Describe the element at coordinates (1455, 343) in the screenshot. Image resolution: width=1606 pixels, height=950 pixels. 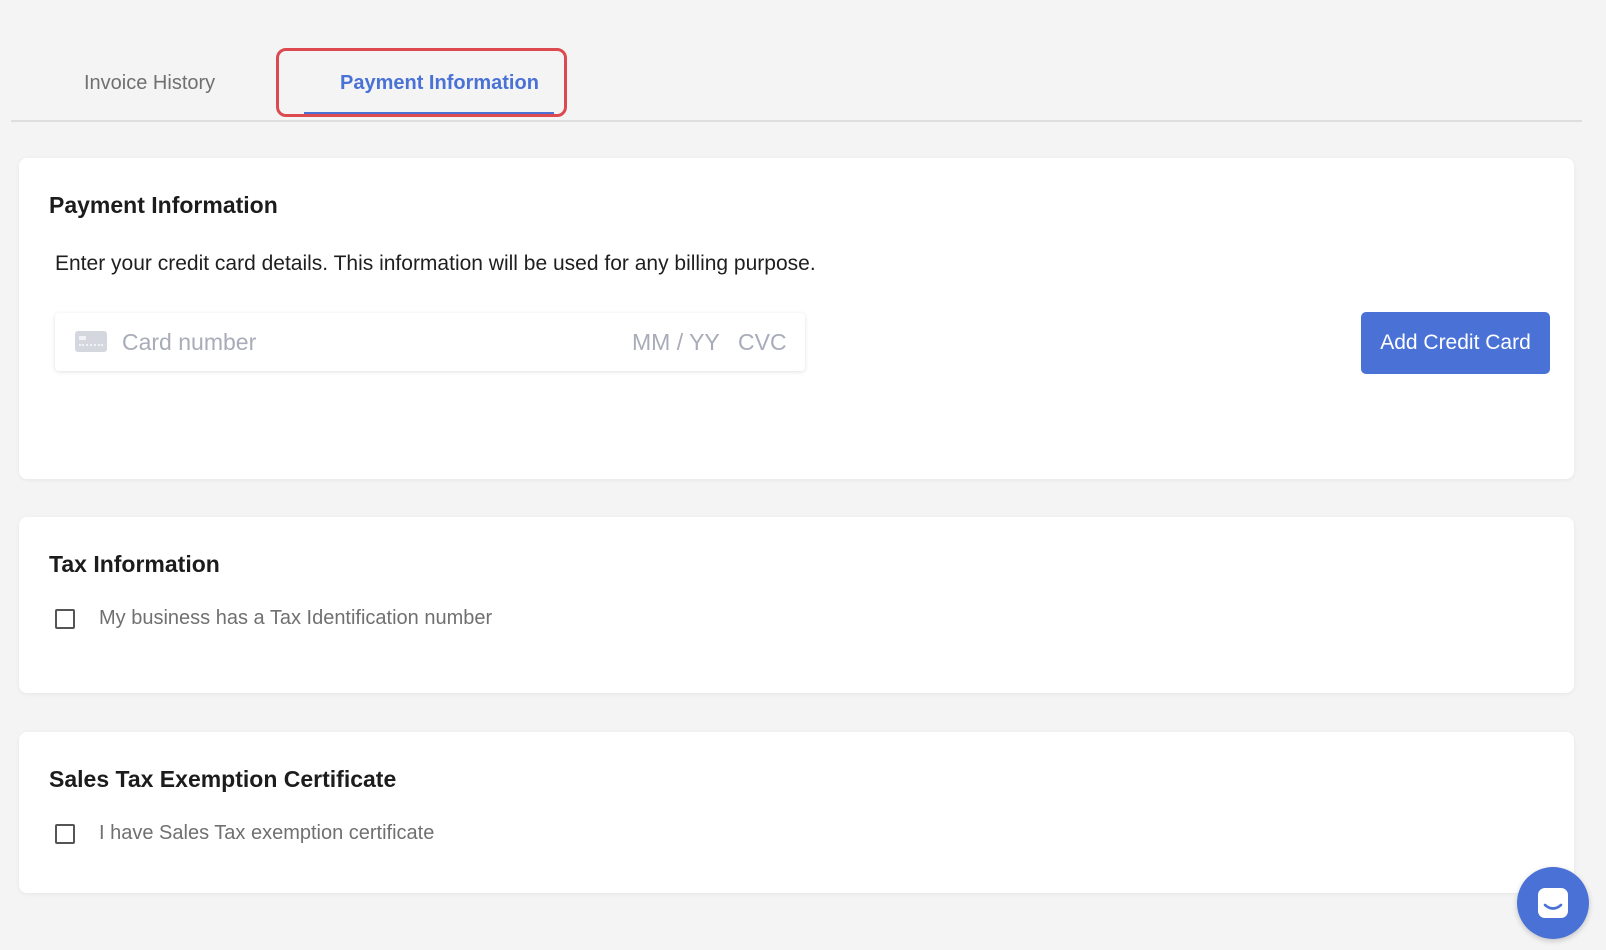
I see `add-credit-card-button: Add Credit Card` at that location.